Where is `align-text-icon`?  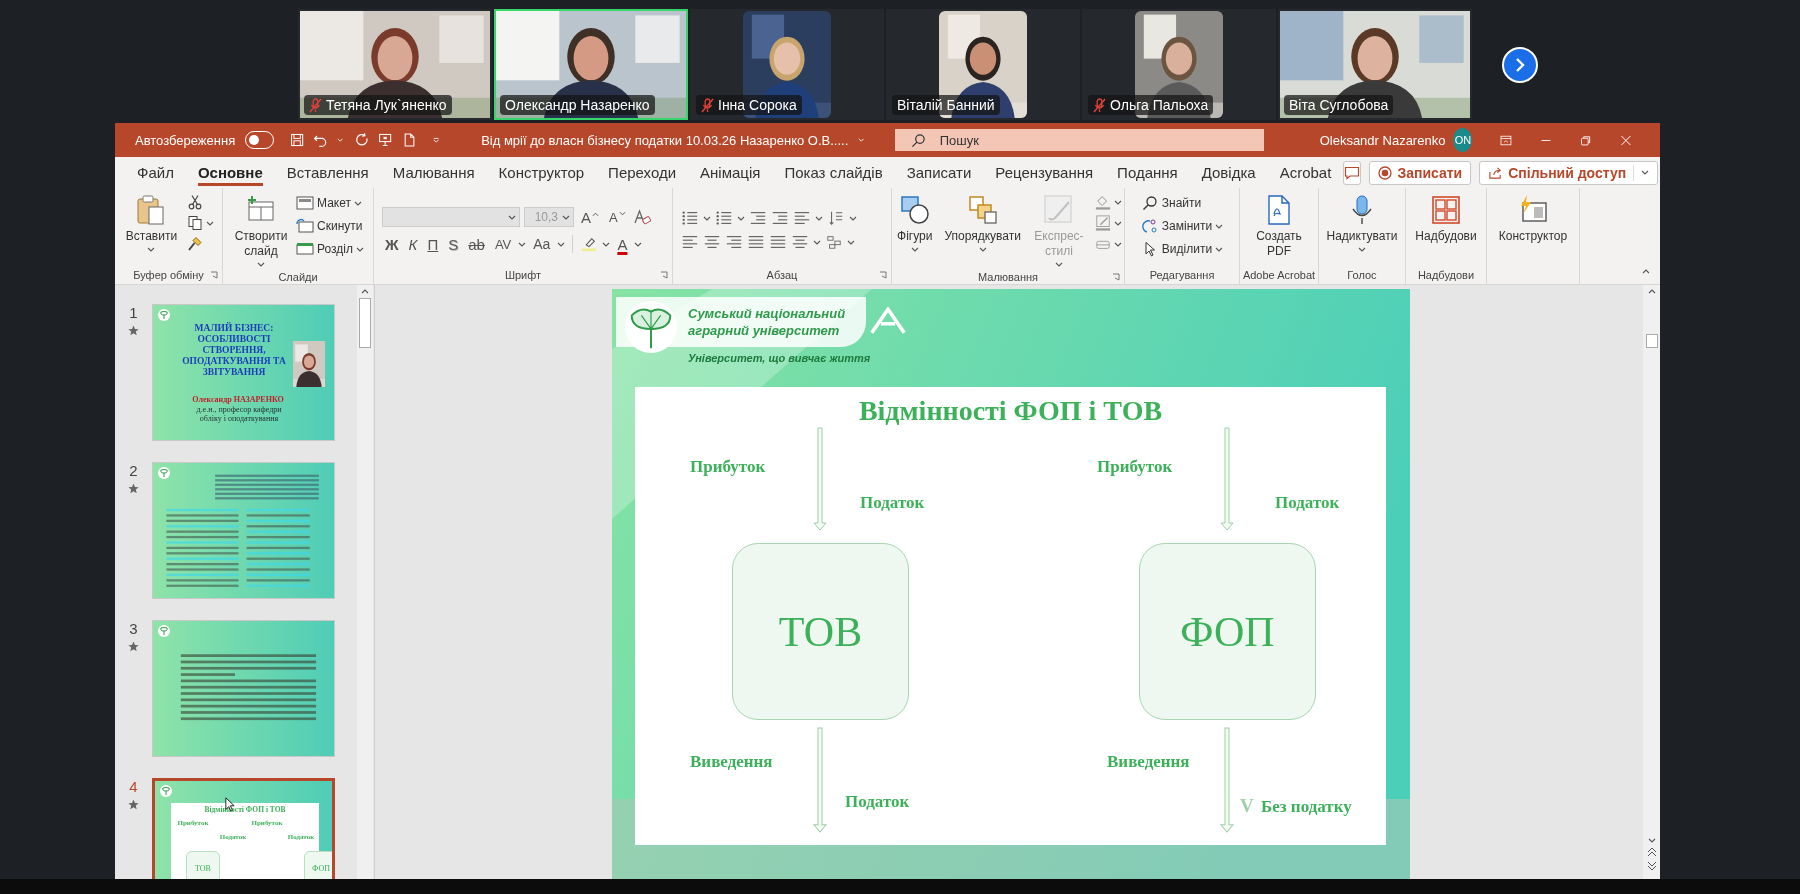 align-text-icon is located at coordinates (800, 242).